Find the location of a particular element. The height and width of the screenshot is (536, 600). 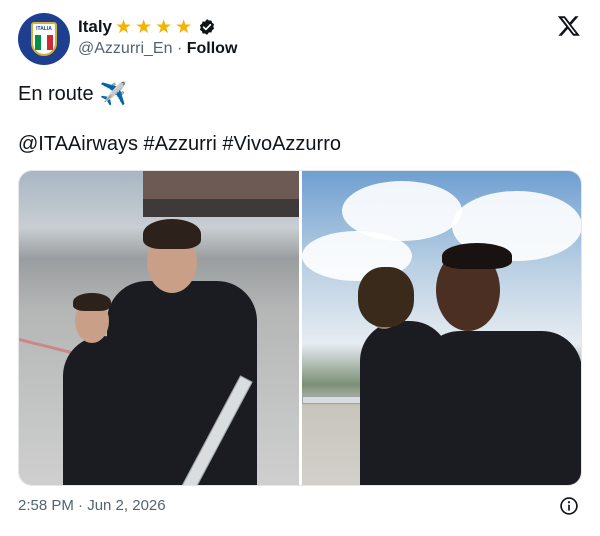

airplane-icon: ✈️ is located at coordinates (113, 93).